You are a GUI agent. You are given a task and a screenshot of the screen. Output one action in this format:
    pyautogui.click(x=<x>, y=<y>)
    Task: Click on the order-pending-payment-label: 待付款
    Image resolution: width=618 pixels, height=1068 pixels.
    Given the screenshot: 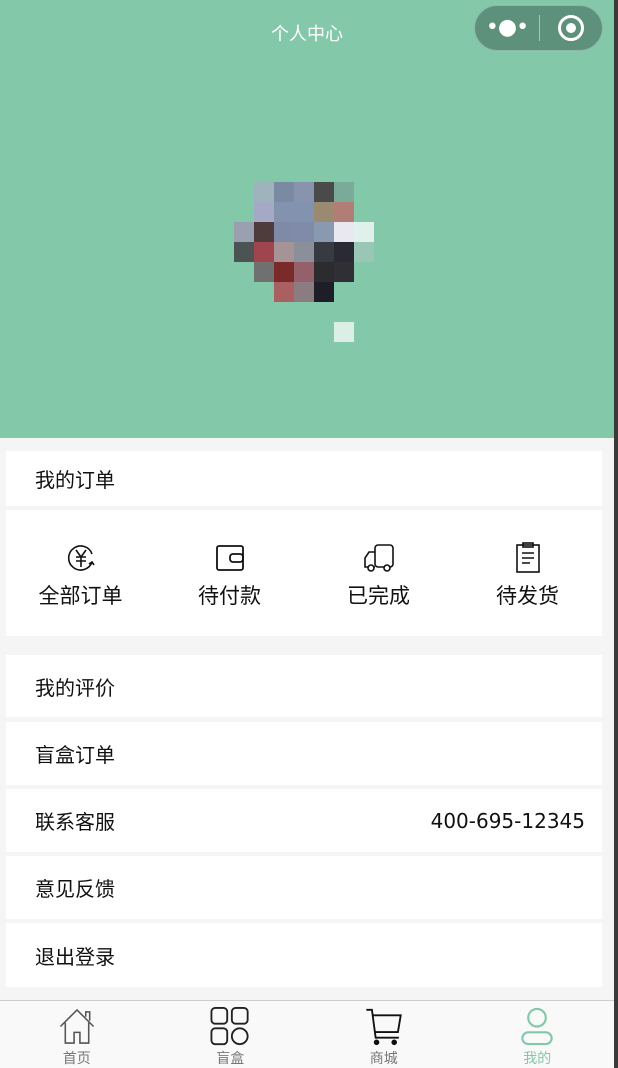 What is the action you would take?
    pyautogui.click(x=229, y=596)
    